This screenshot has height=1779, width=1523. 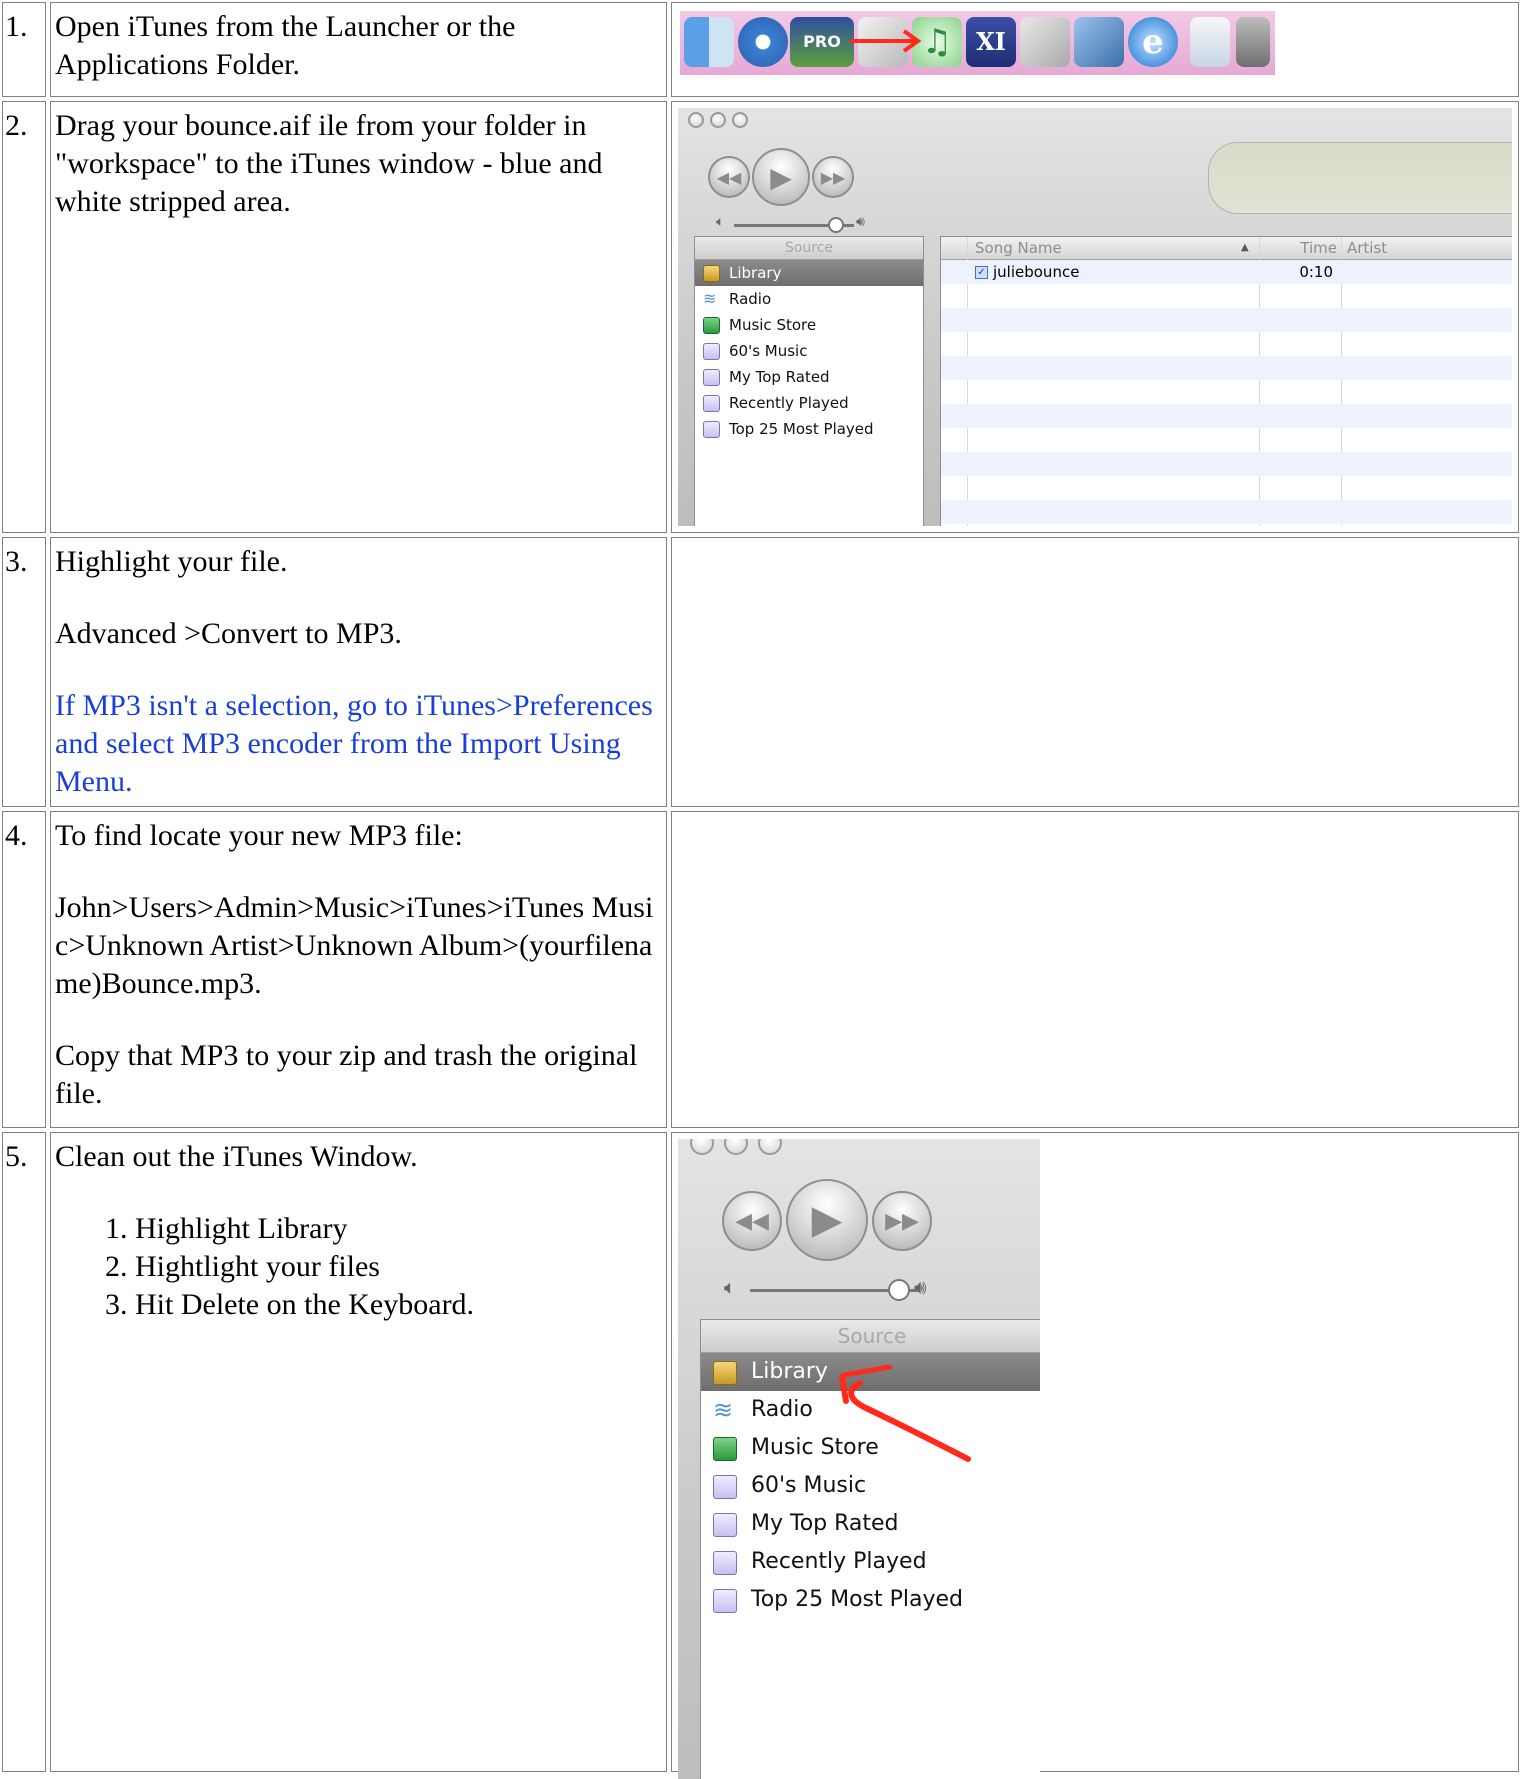 I want to click on volume-knob, so click(x=836, y=225).